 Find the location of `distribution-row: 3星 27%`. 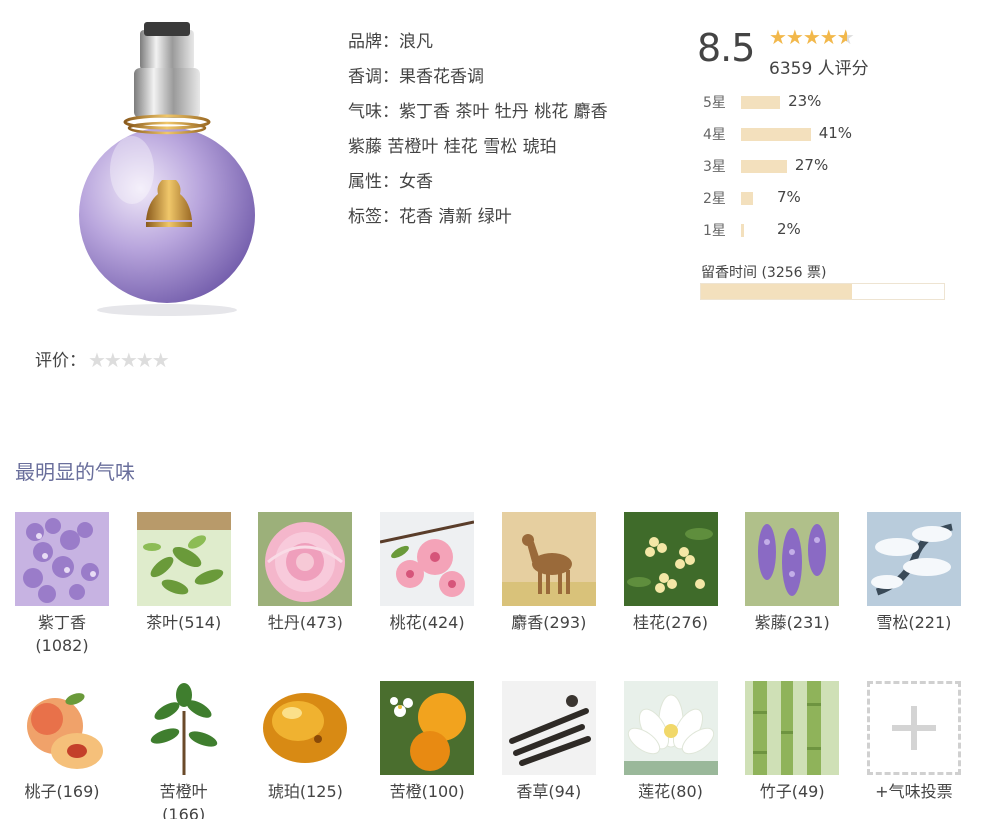

distribution-row: 3星 27% is located at coordinates (828, 168).